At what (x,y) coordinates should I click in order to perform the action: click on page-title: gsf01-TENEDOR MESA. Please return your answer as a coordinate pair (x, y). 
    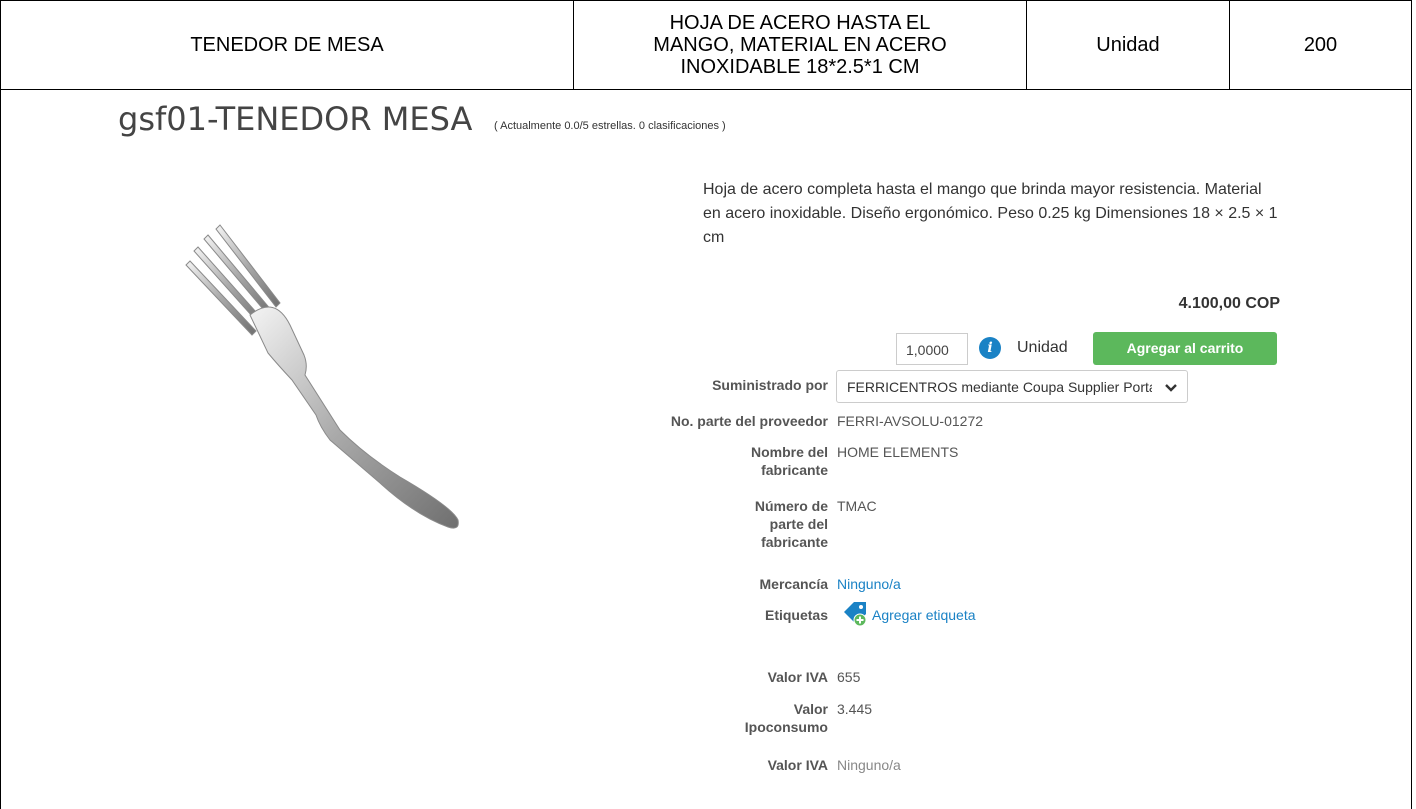
    Looking at the image, I should click on (295, 119).